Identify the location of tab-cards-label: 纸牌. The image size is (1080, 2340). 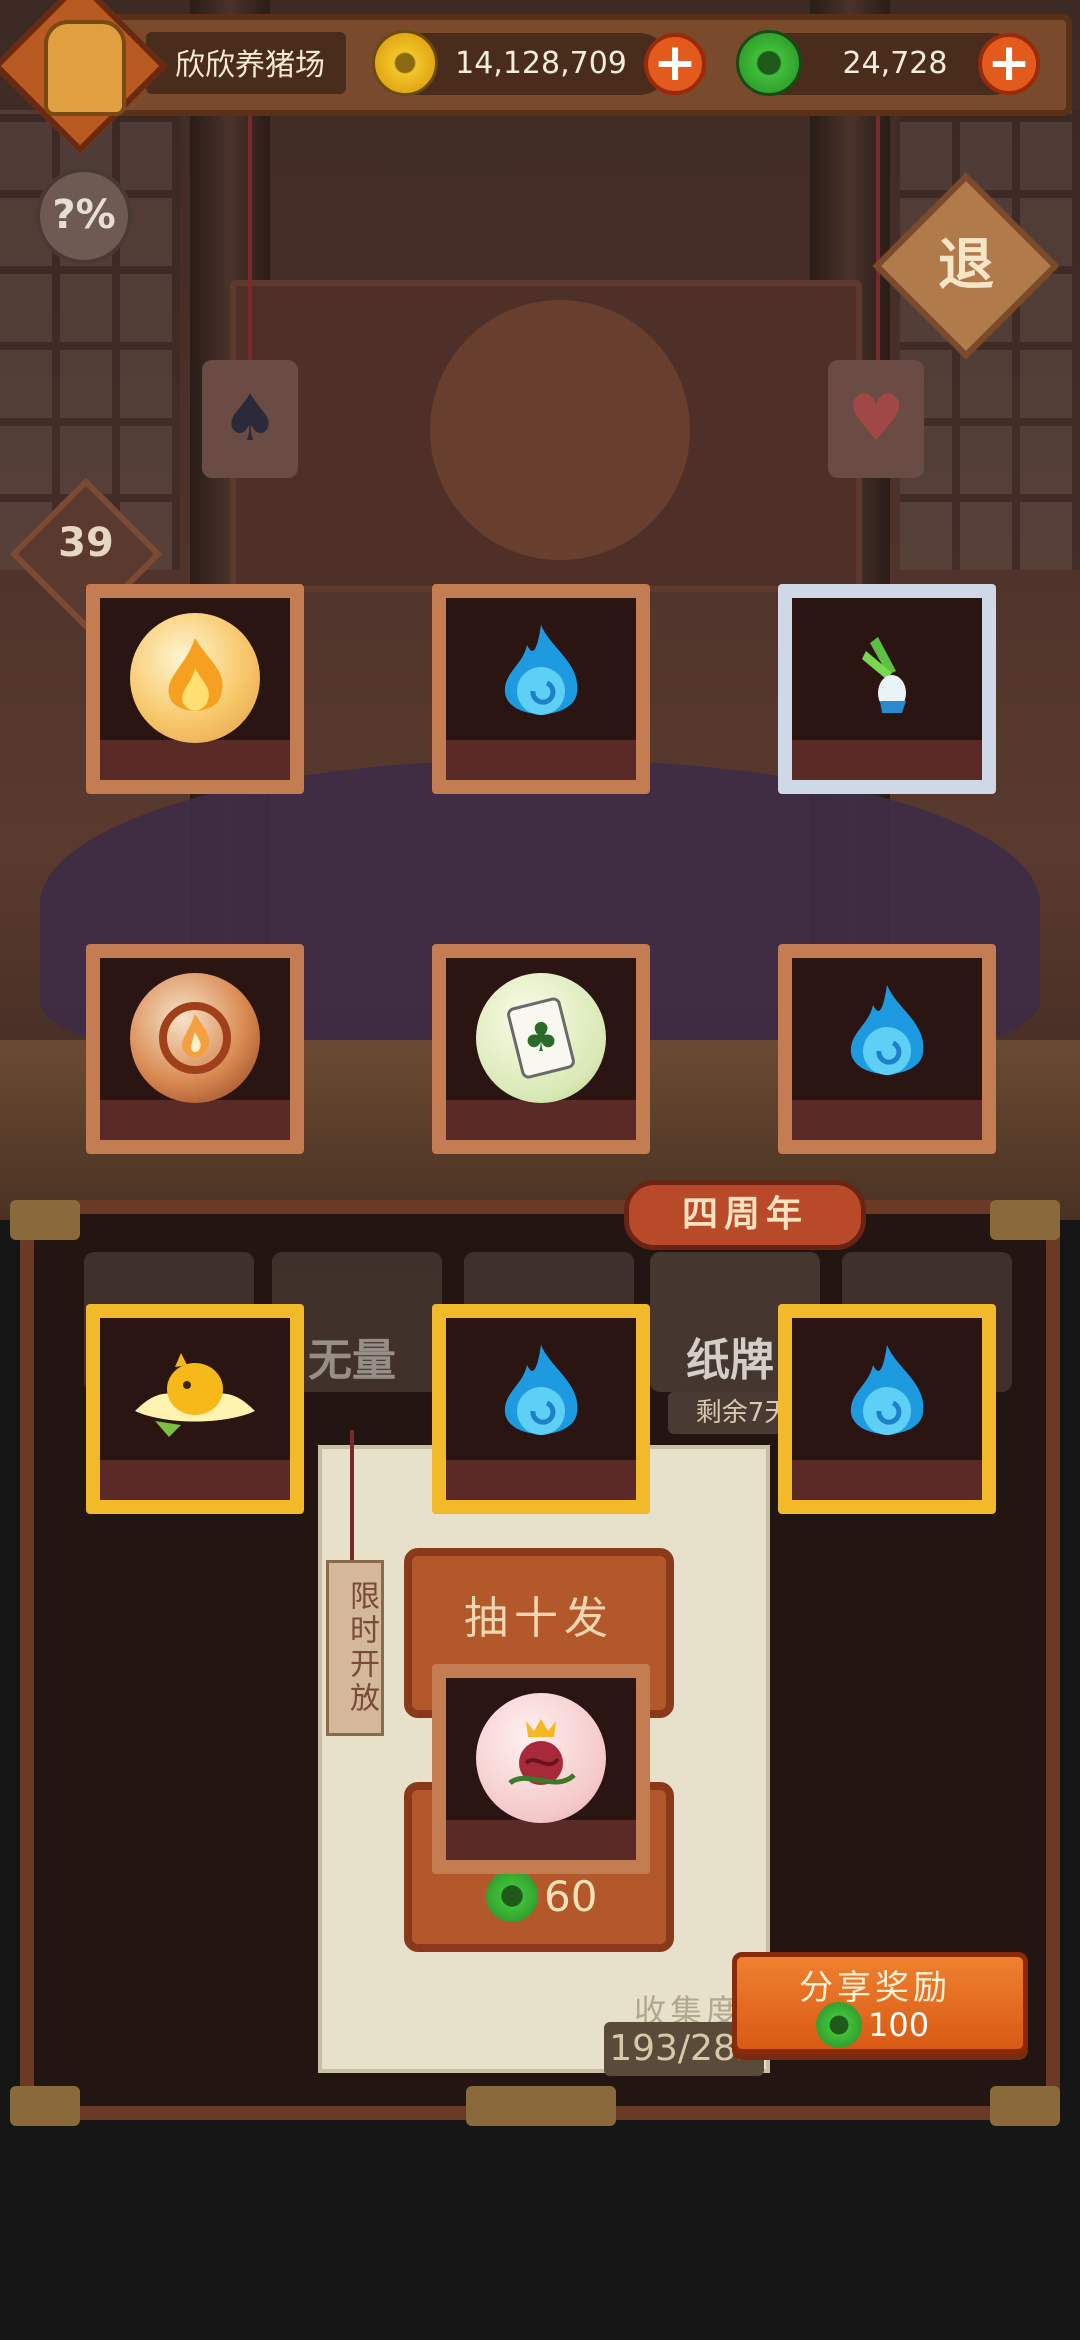
(730, 1360).